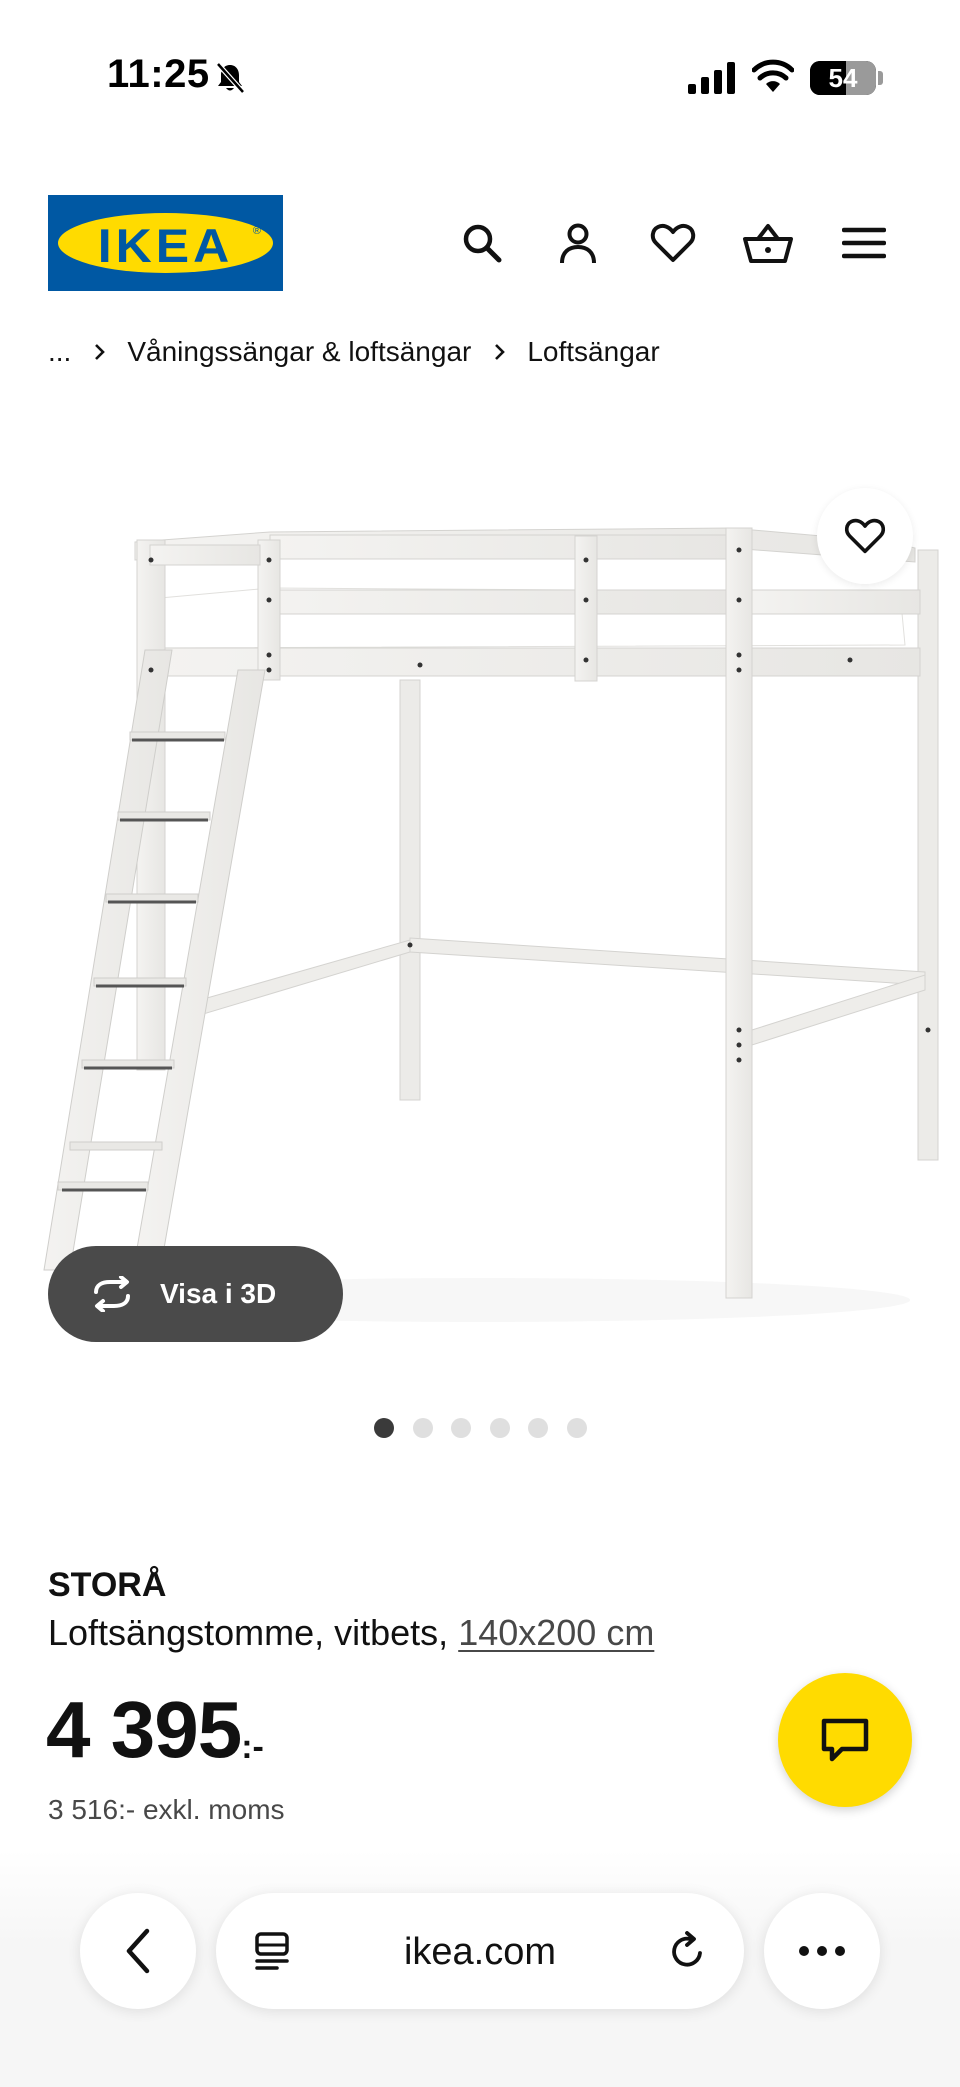 The height and width of the screenshot is (2087, 960). What do you see at coordinates (256, 231) in the screenshot?
I see `logo-registered-mark: ®` at bounding box center [256, 231].